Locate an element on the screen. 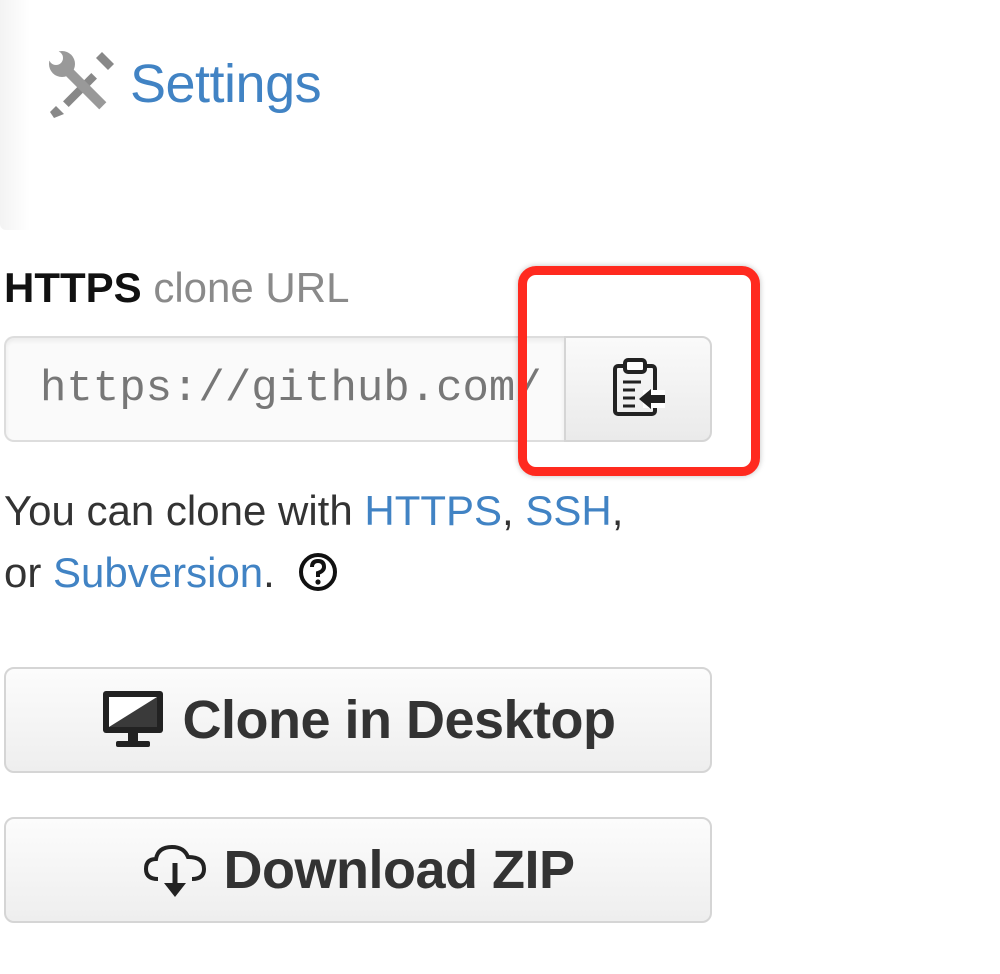 The height and width of the screenshot is (974, 1000). help-or: or is located at coordinates (23, 572).